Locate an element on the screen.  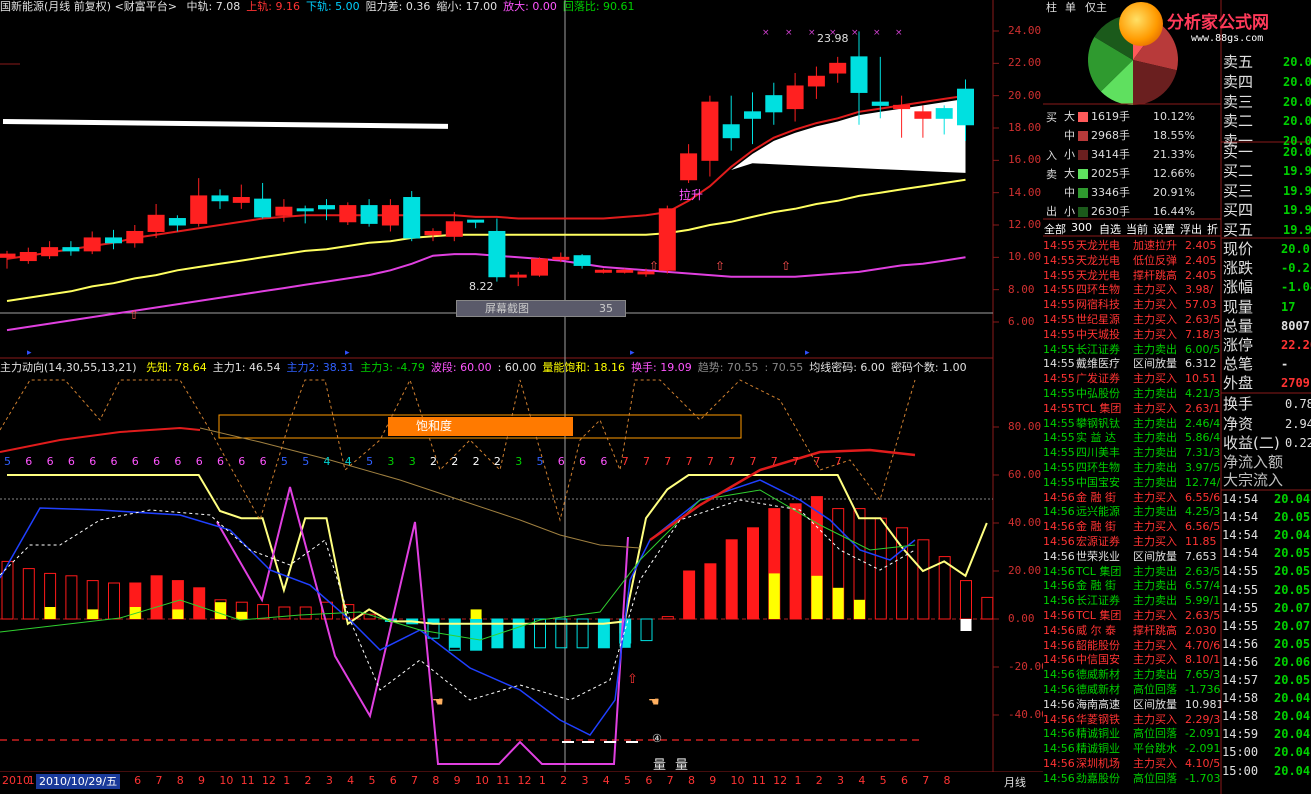
alert-row: 14:56金 融 街 主力卖出 6.57/4 is located at coordinates (1132, 585).